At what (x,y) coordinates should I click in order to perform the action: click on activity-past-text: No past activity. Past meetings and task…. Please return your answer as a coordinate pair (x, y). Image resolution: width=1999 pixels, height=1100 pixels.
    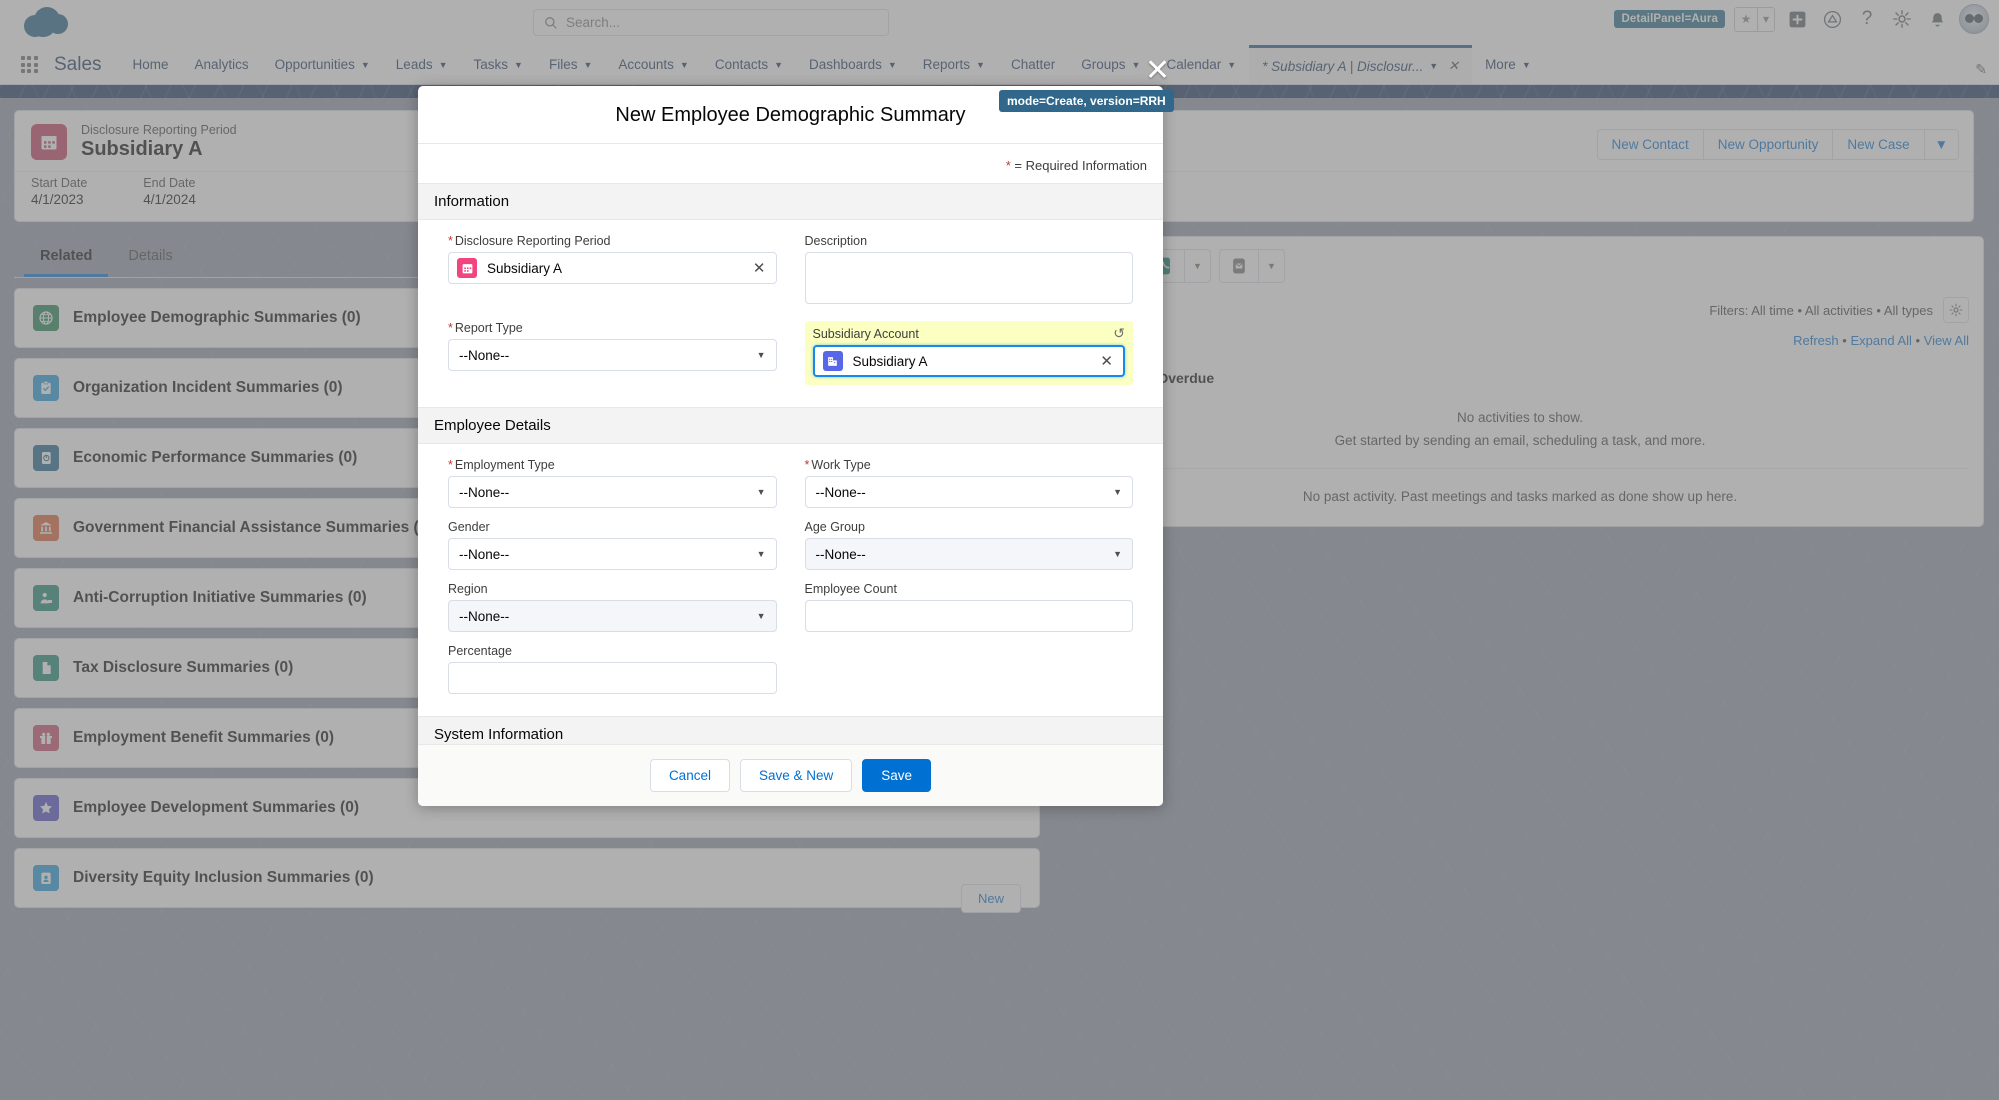
    Looking at the image, I should click on (1520, 496).